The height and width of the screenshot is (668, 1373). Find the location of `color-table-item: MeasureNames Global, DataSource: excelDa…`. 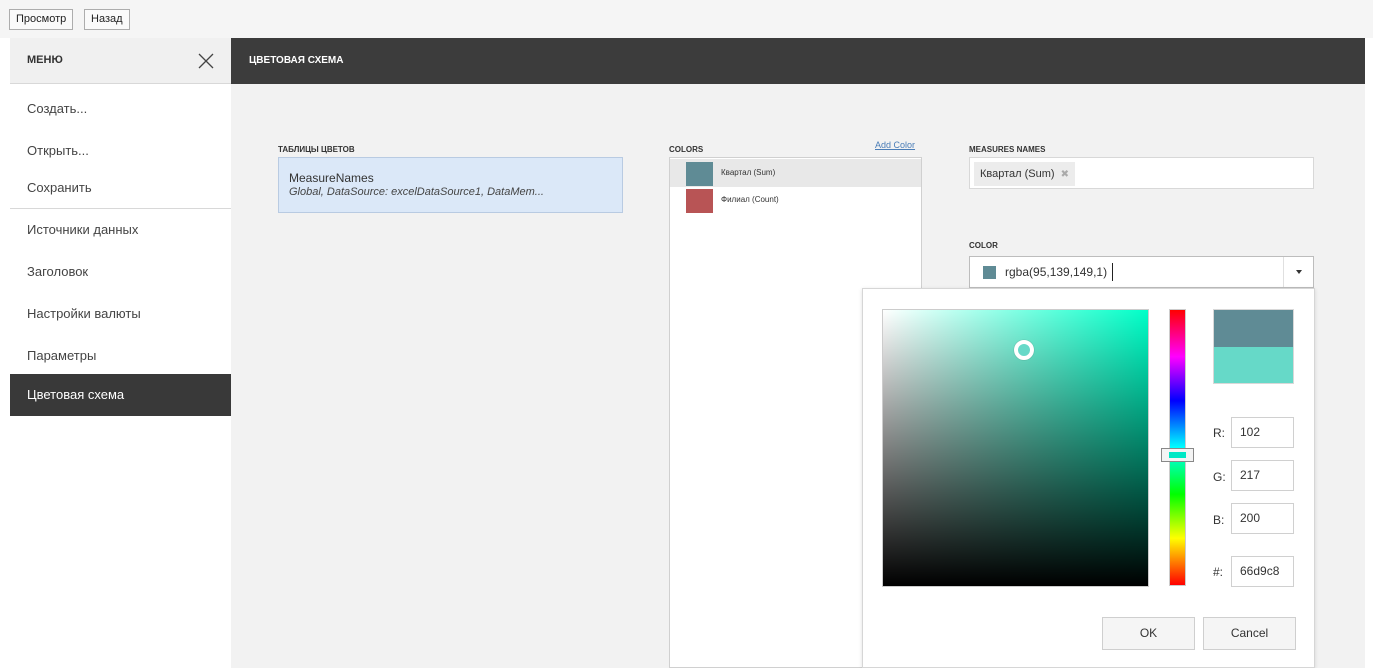

color-table-item: MeasureNames Global, DataSource: excelDa… is located at coordinates (450, 185).